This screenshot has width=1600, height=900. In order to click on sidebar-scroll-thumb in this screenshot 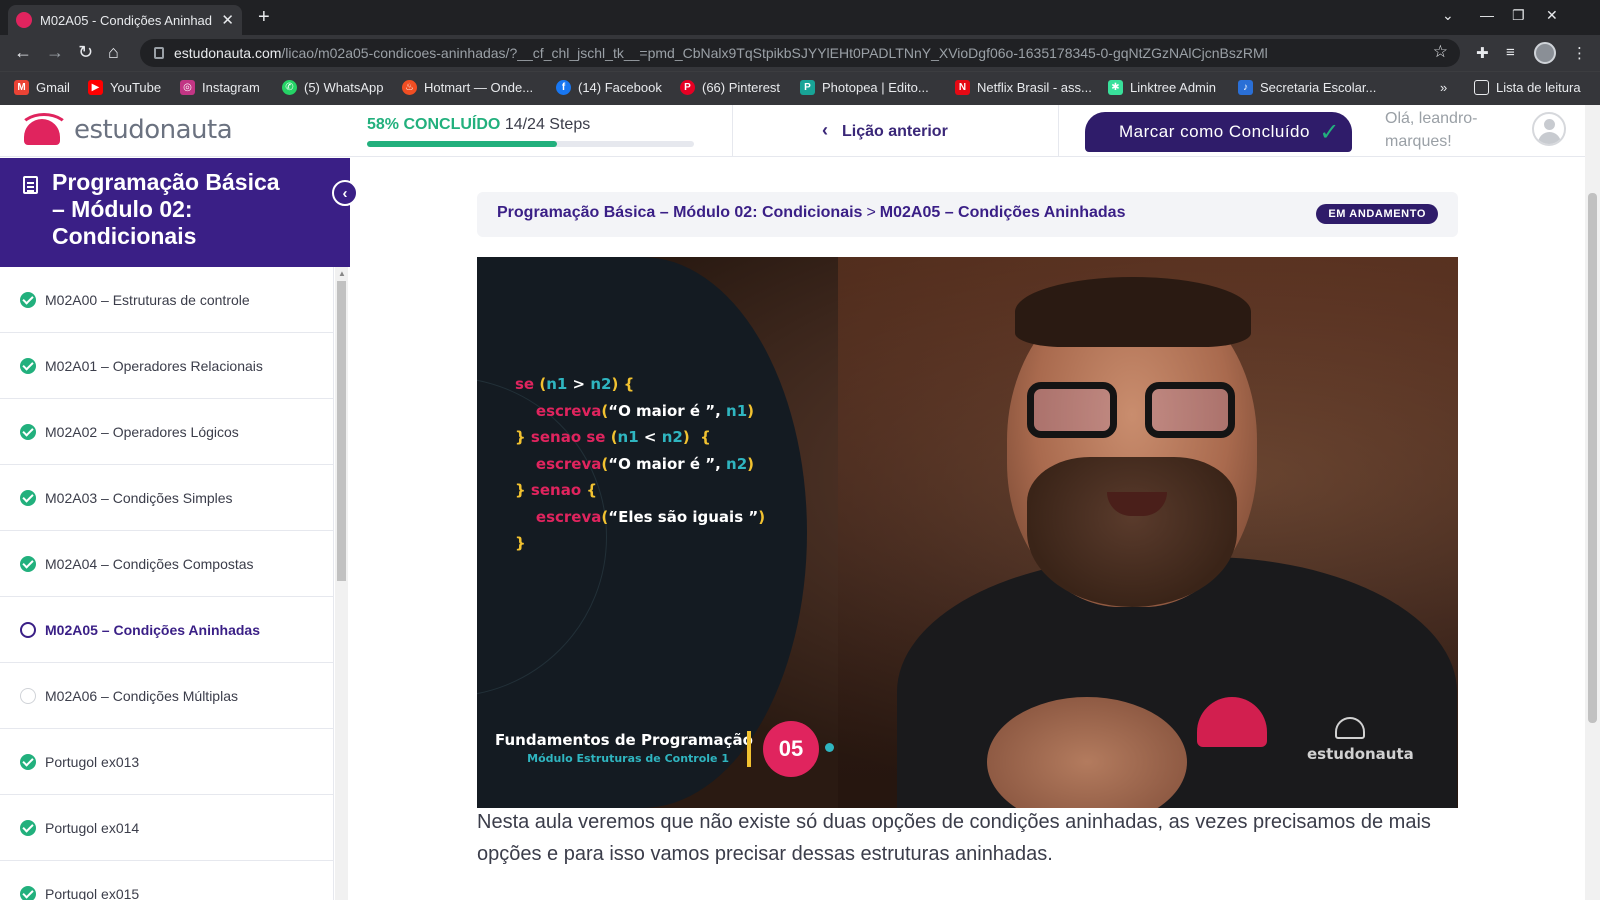, I will do `click(341, 431)`.